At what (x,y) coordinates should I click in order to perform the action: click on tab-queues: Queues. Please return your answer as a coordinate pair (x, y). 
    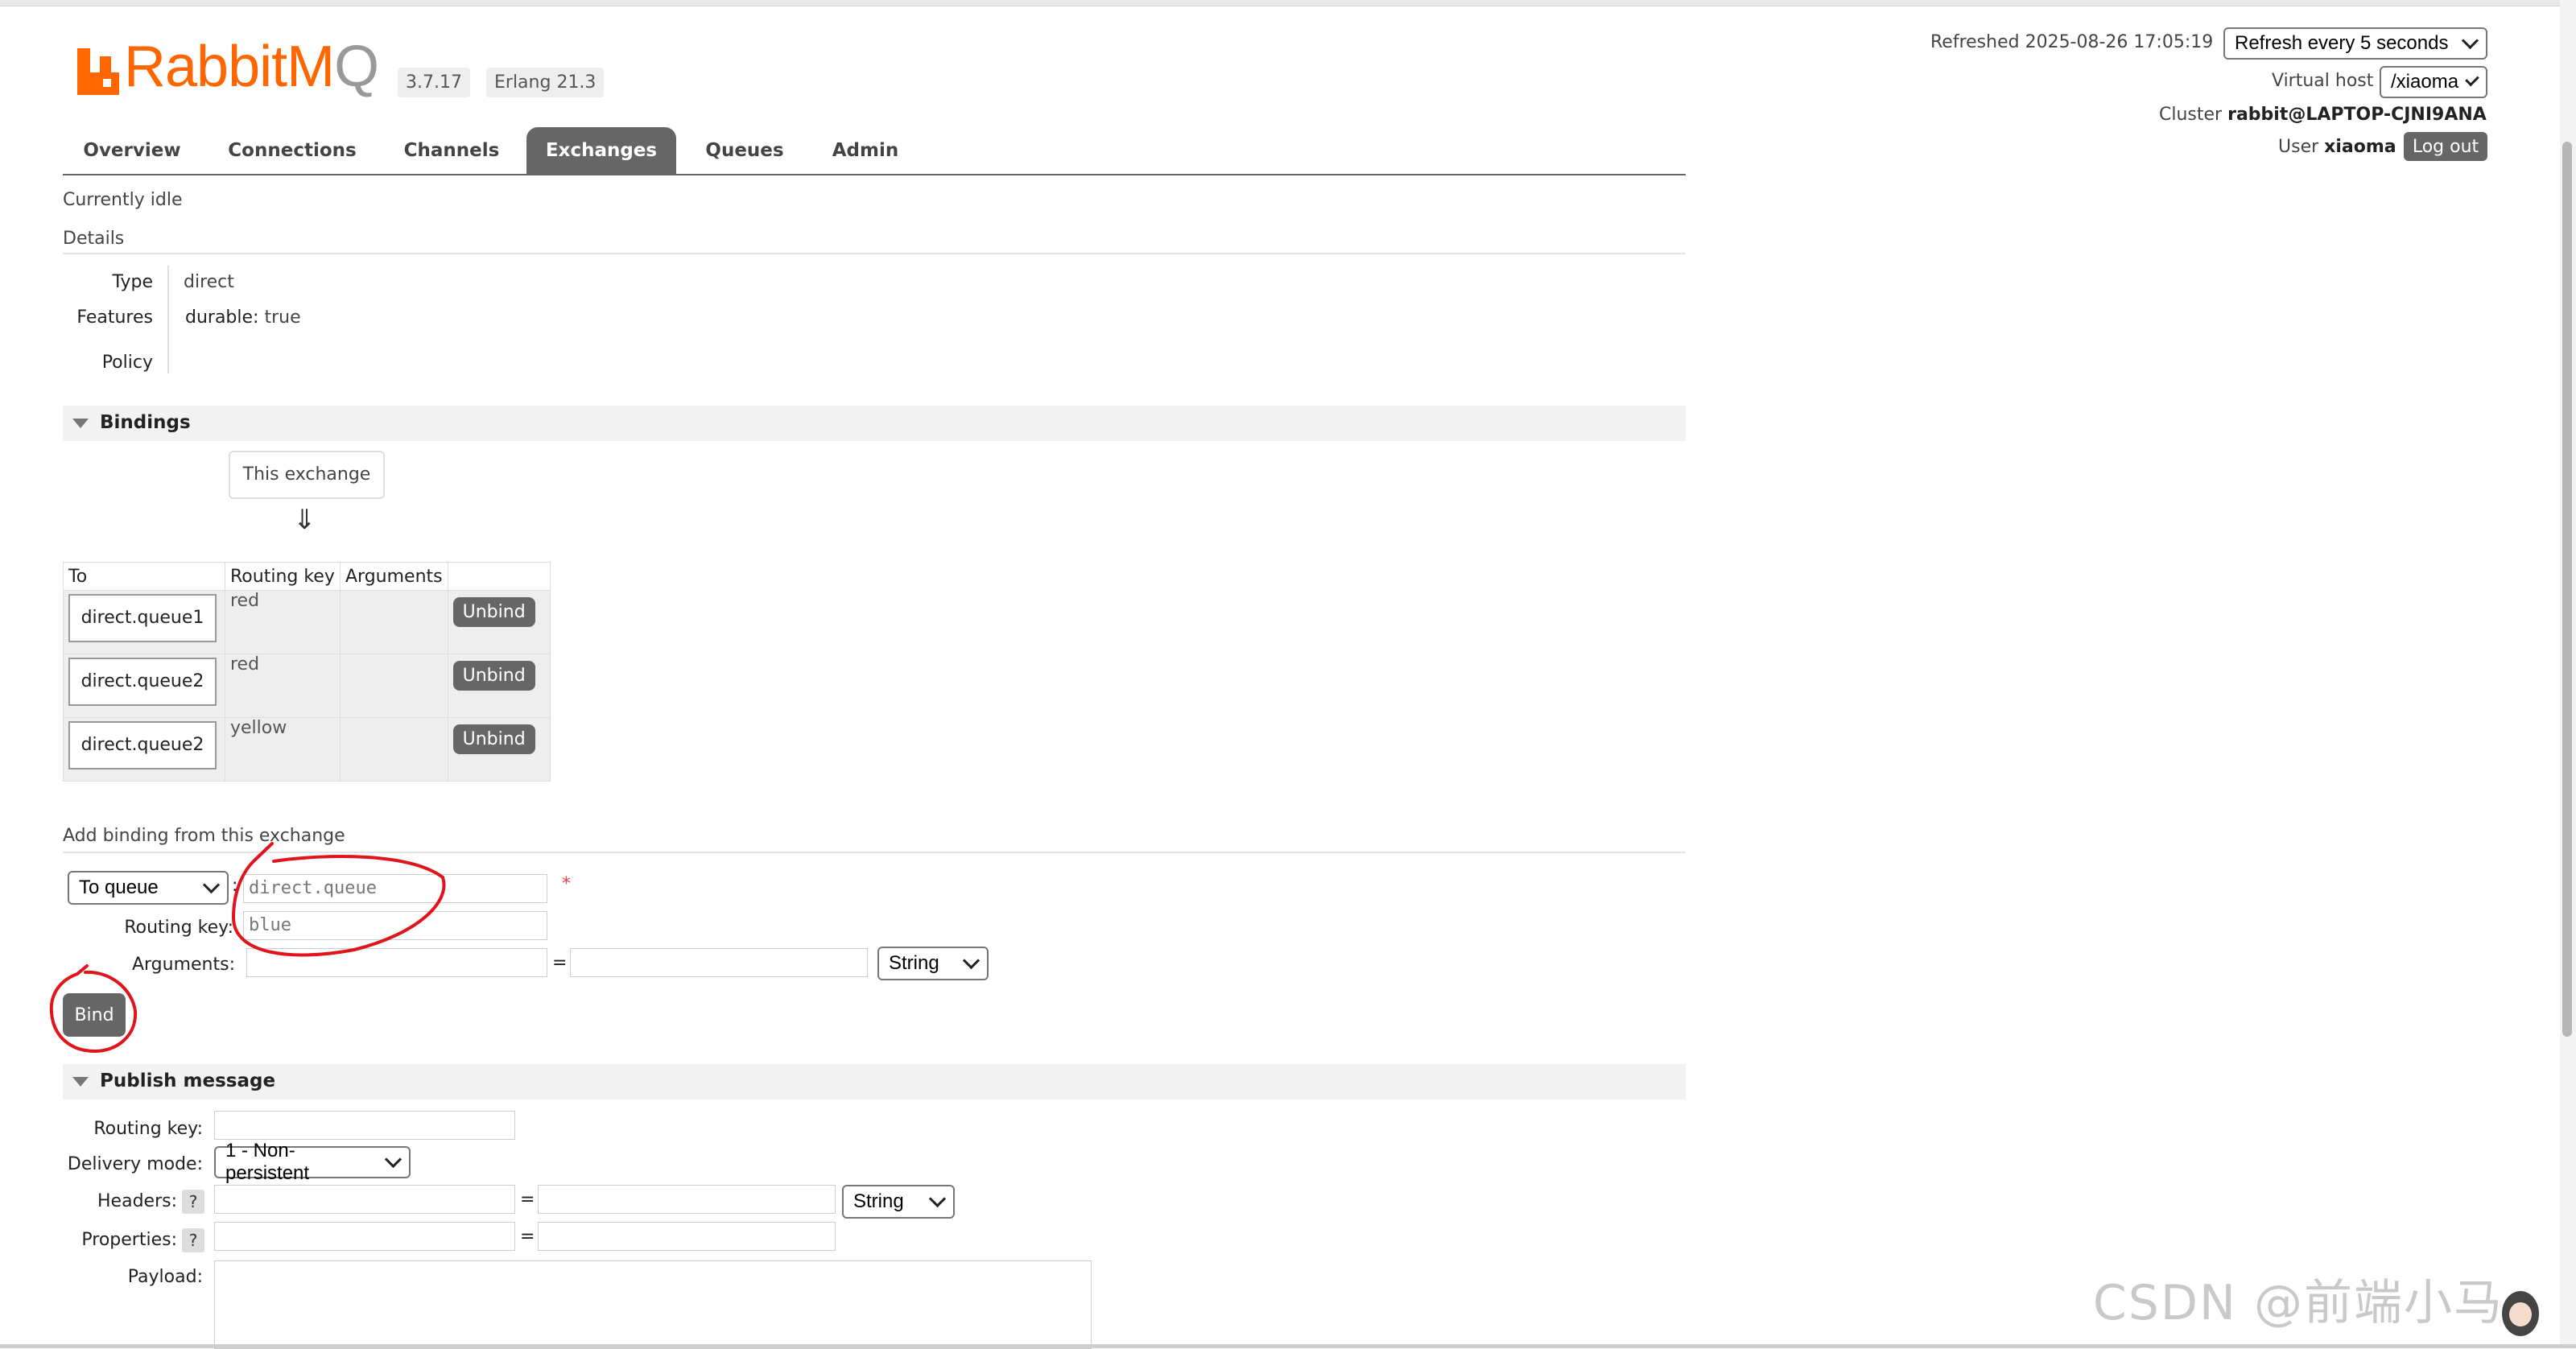
    Looking at the image, I should click on (745, 150).